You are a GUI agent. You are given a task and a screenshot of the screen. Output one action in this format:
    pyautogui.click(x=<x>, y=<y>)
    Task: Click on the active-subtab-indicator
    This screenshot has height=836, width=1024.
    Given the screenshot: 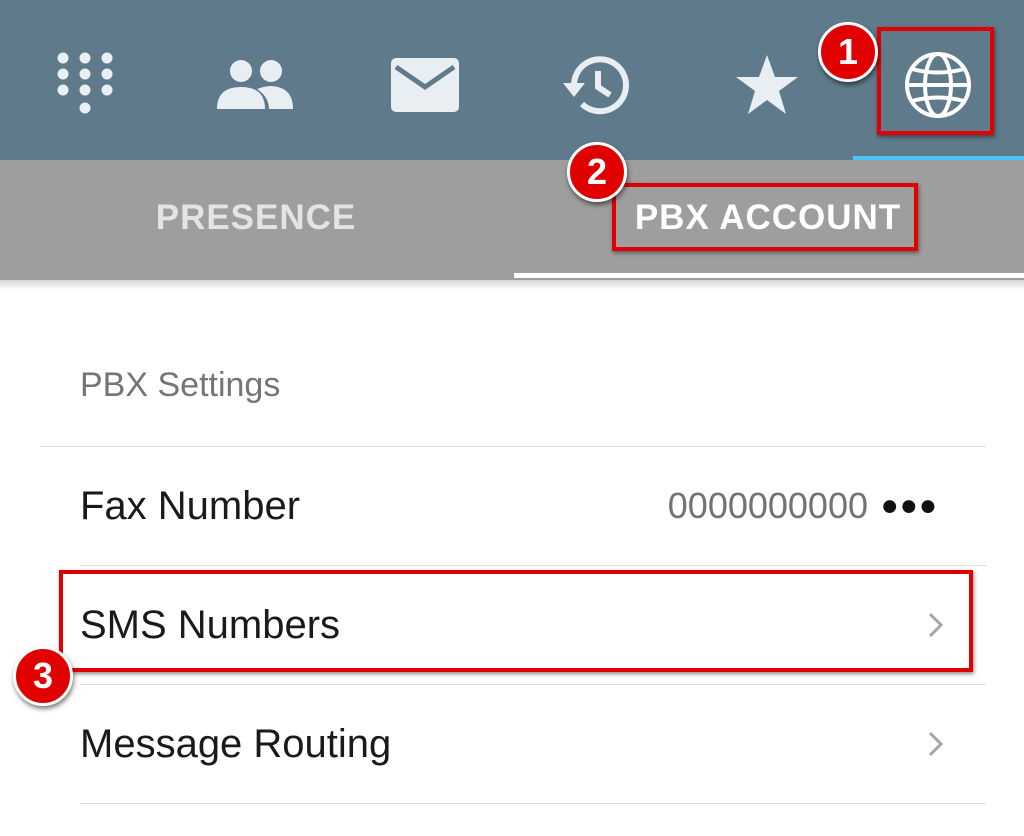 What is the action you would take?
    pyautogui.click(x=769, y=275)
    